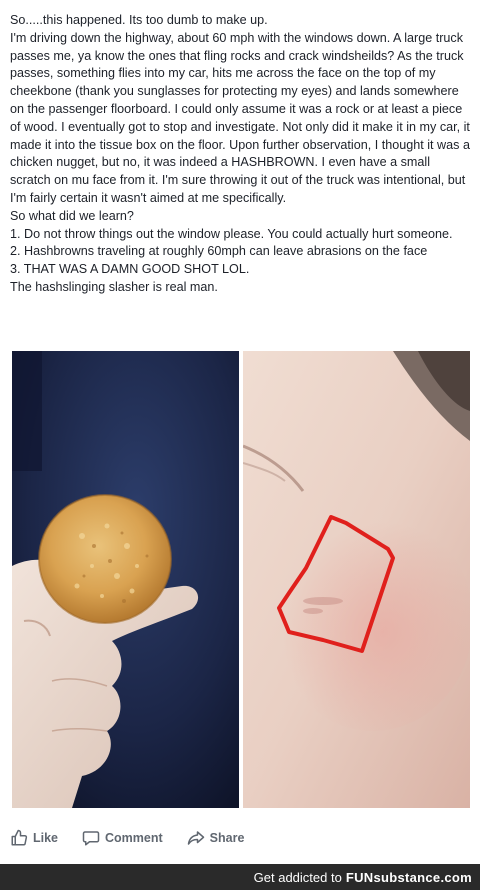 This screenshot has width=480, height=890. I want to click on post-line: So what did we learn?, so click(72, 215).